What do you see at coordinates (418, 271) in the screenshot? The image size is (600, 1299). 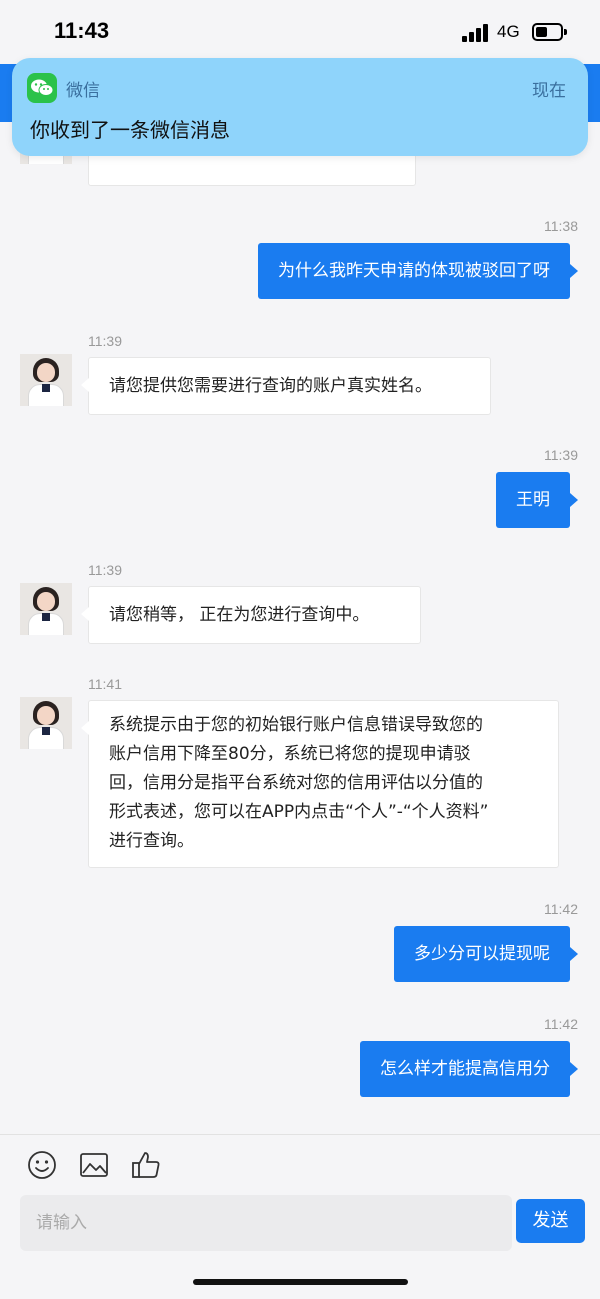 I see `message-bubble: 为什么我昨天申请的体现被驳回了呀` at bounding box center [418, 271].